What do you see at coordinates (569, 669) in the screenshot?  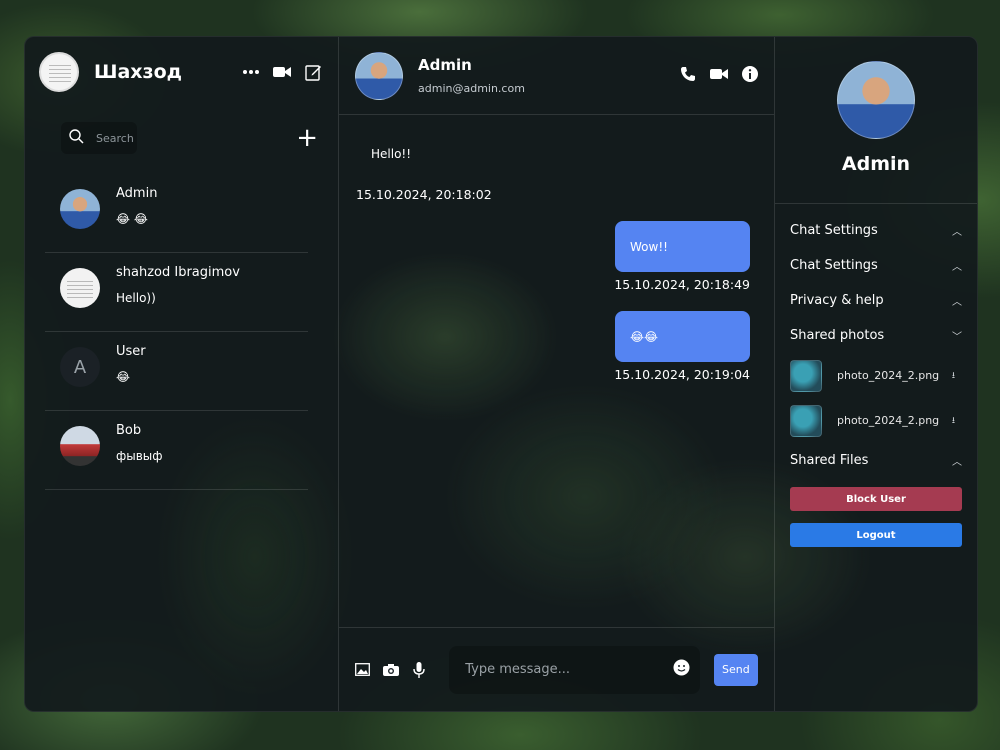 I see `message-input` at bounding box center [569, 669].